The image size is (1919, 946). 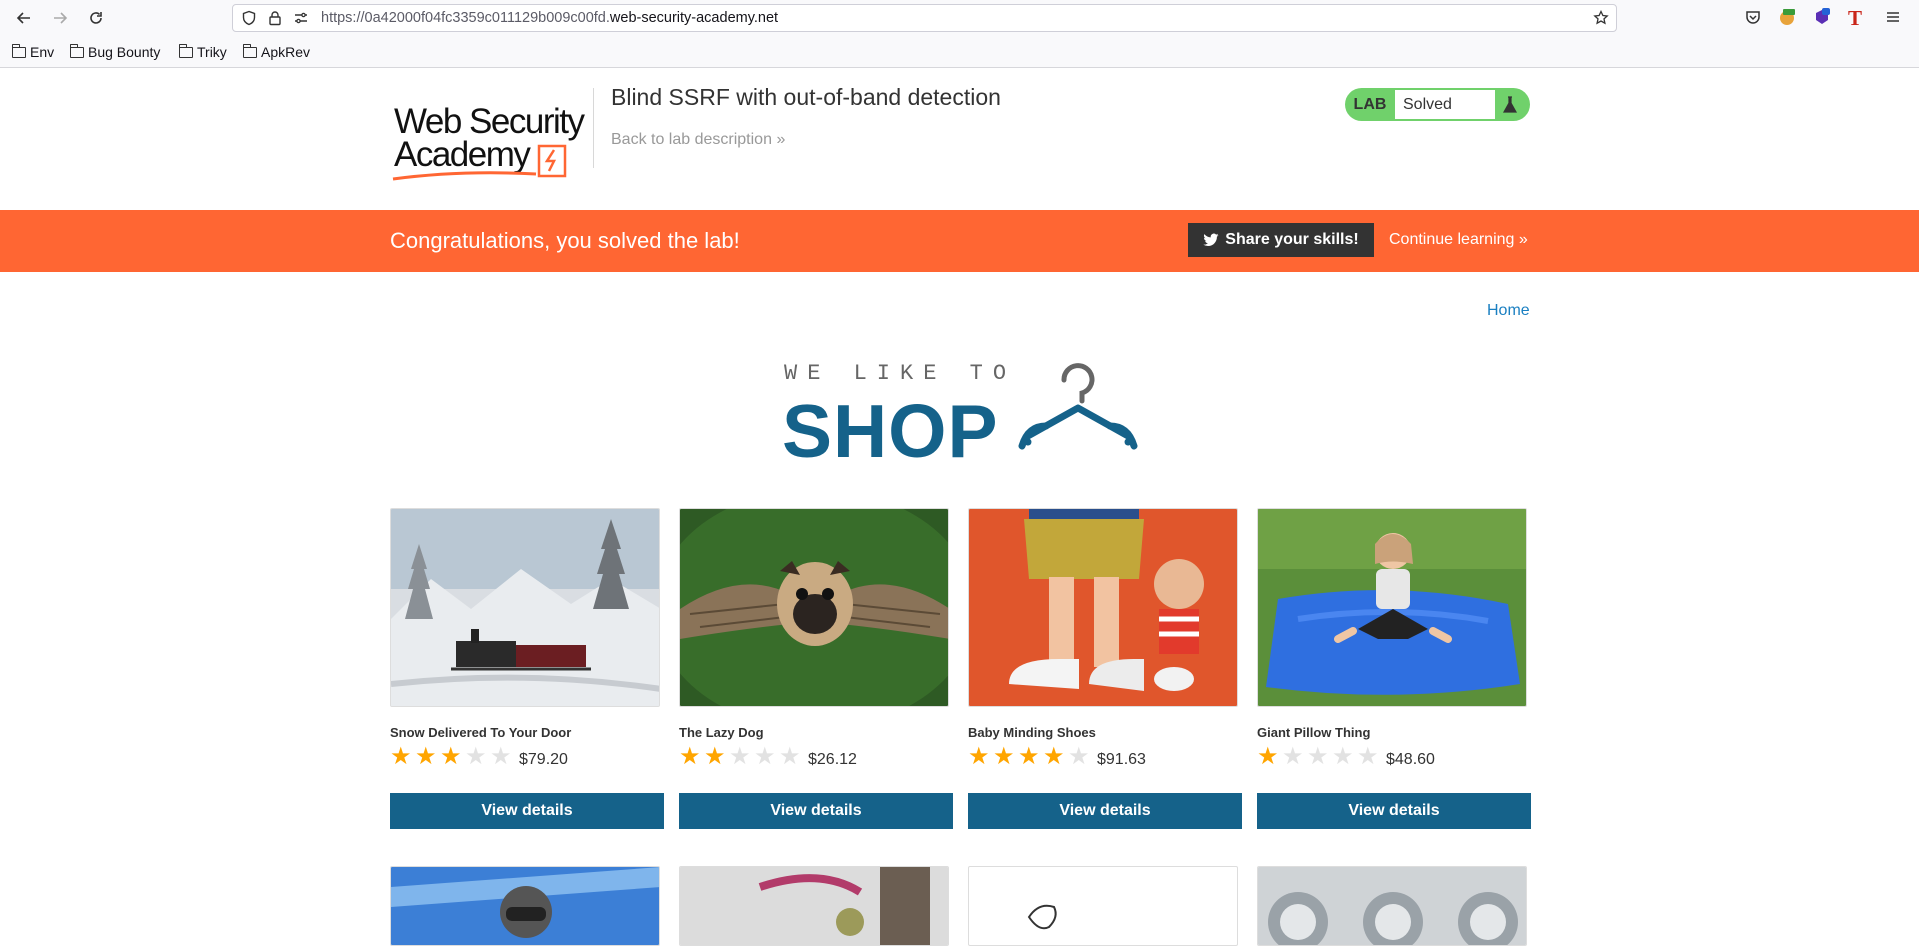 What do you see at coordinates (959, 52) in the screenshot?
I see `bookmarks-bar: Env Bug Bounty Triky ApkRev` at bounding box center [959, 52].